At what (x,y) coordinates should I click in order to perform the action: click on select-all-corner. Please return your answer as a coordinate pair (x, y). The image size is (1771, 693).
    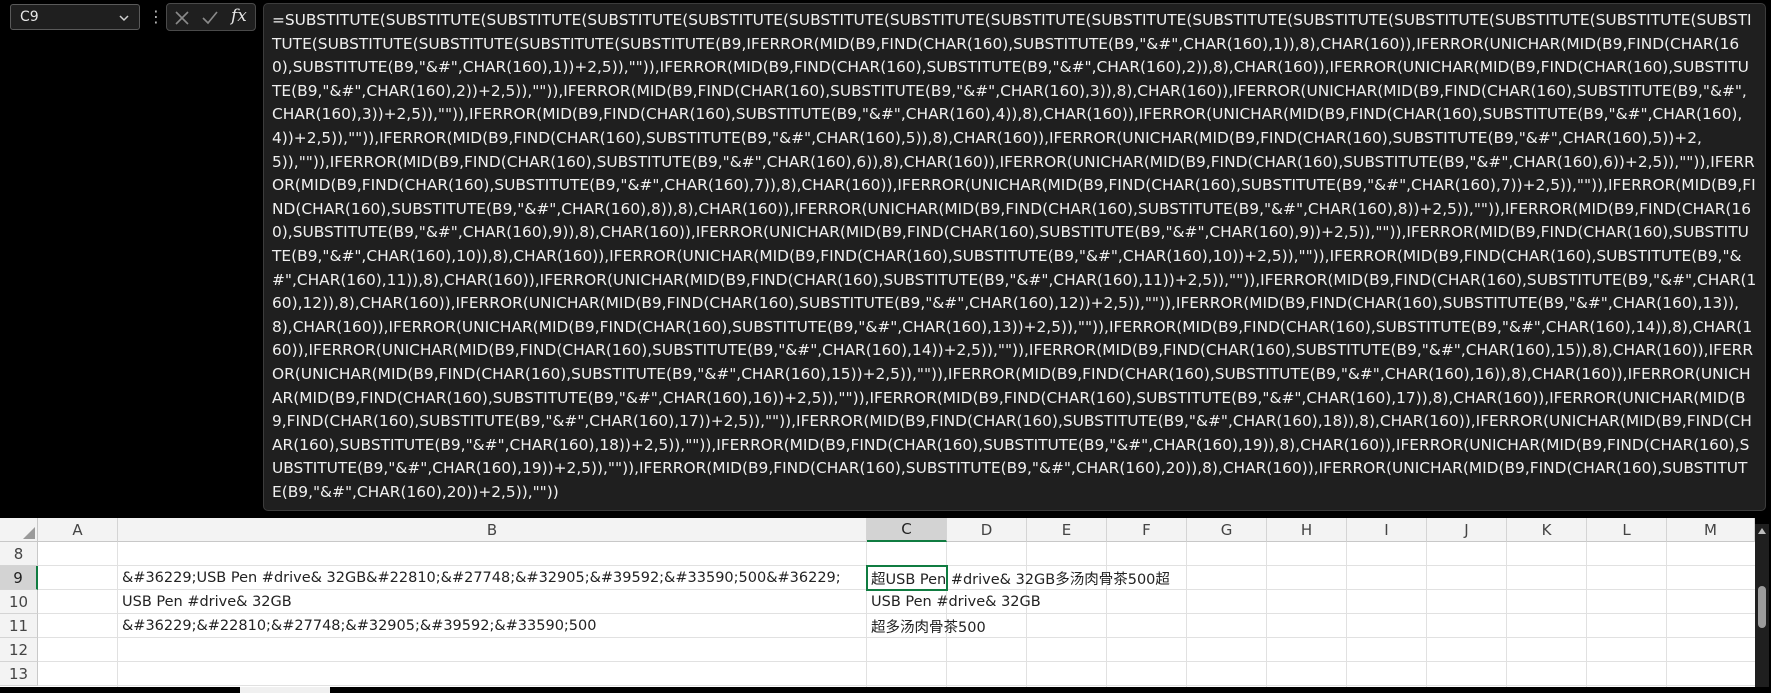
    Looking at the image, I should click on (19, 530).